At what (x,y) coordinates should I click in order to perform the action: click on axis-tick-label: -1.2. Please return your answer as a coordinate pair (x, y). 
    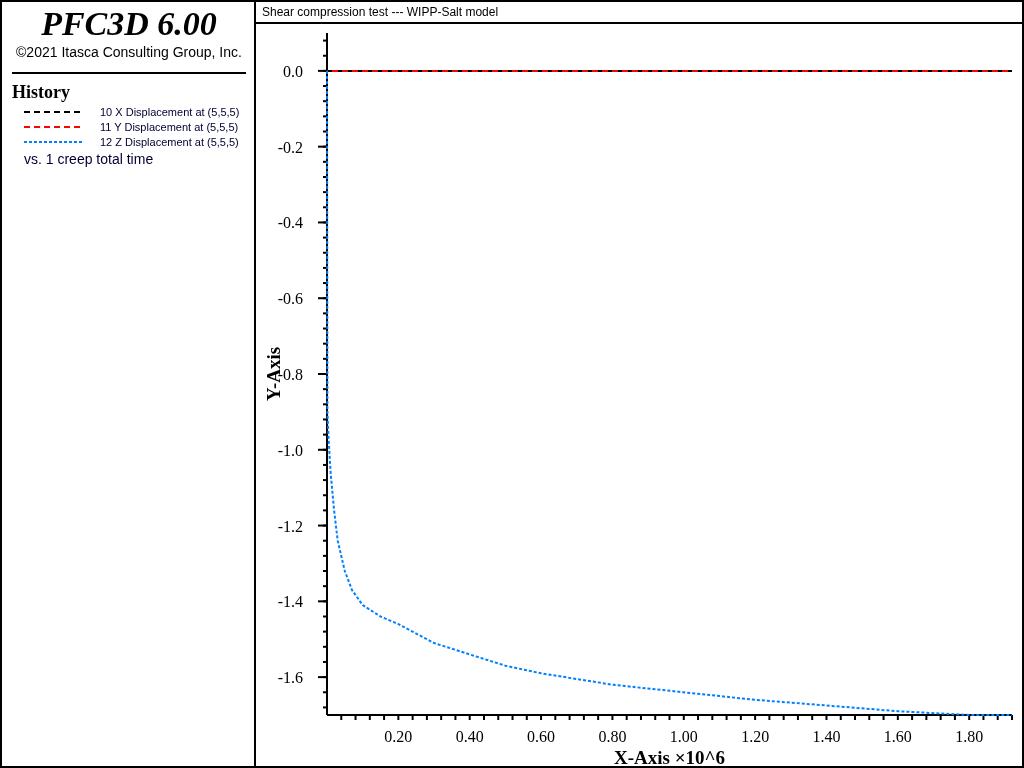
    Looking at the image, I should click on (290, 526).